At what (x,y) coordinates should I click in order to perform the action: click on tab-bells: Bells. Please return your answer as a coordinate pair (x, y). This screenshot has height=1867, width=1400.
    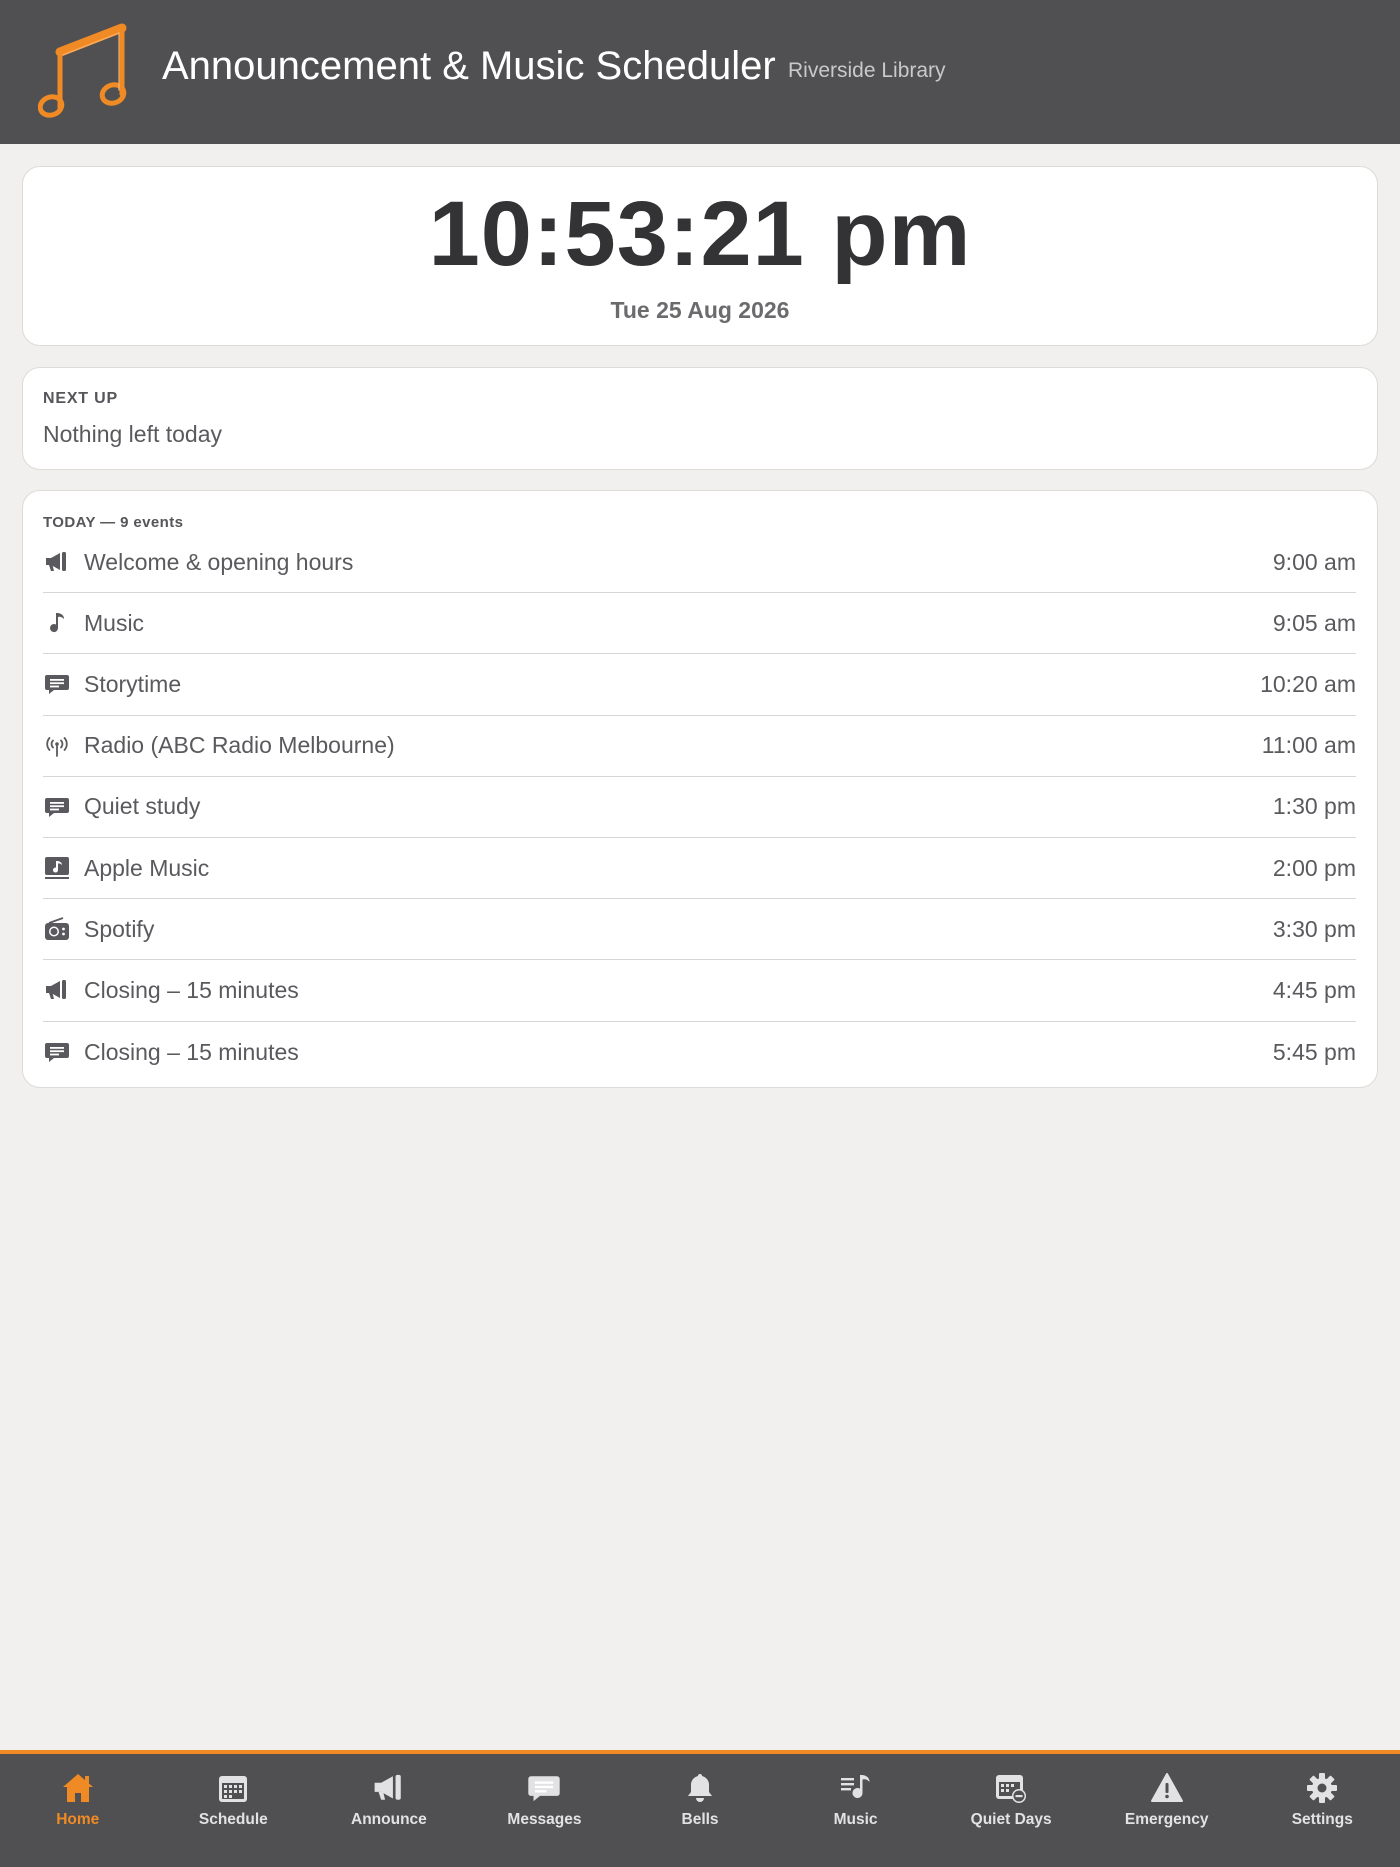
    Looking at the image, I should click on (700, 1810).